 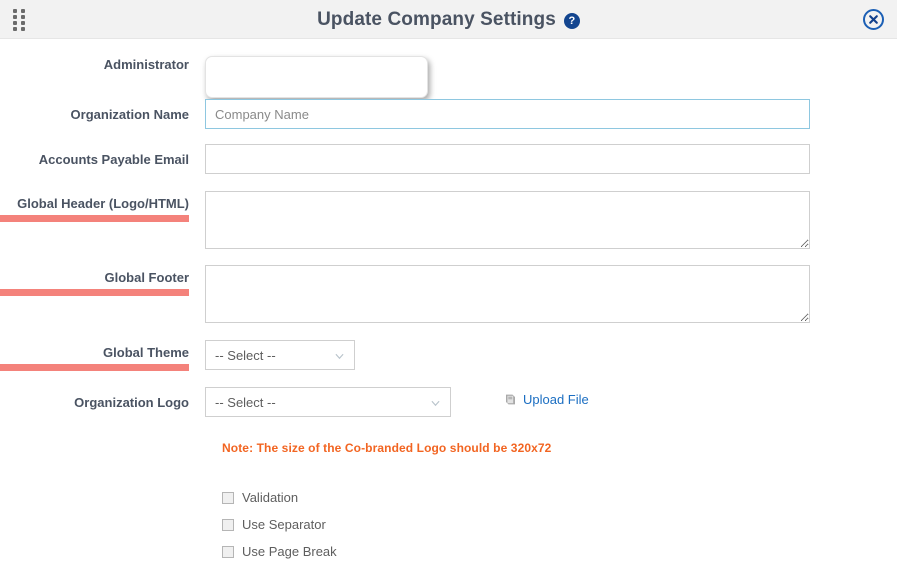 What do you see at coordinates (289, 552) in the screenshot?
I see `use-page-break-checkbox-label: Use Page Break` at bounding box center [289, 552].